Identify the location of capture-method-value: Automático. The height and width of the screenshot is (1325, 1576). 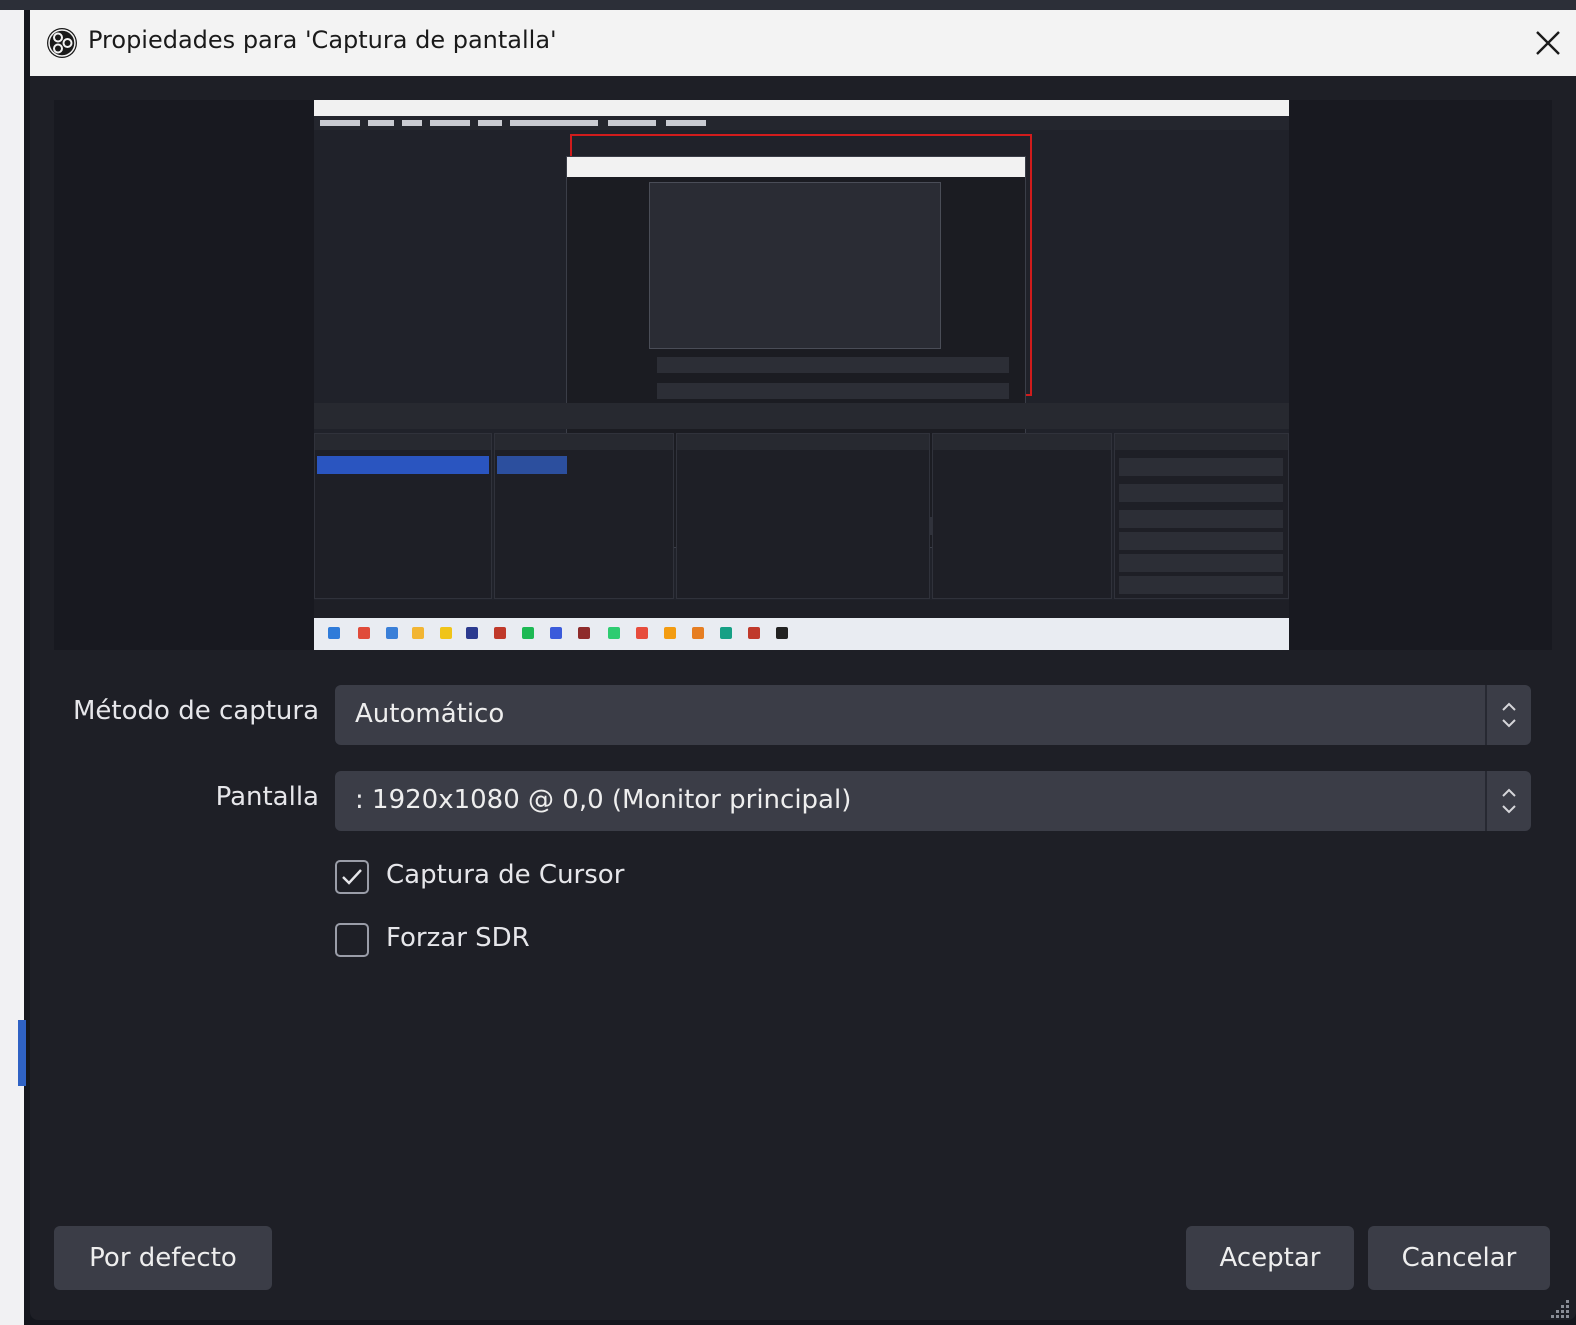
(430, 714).